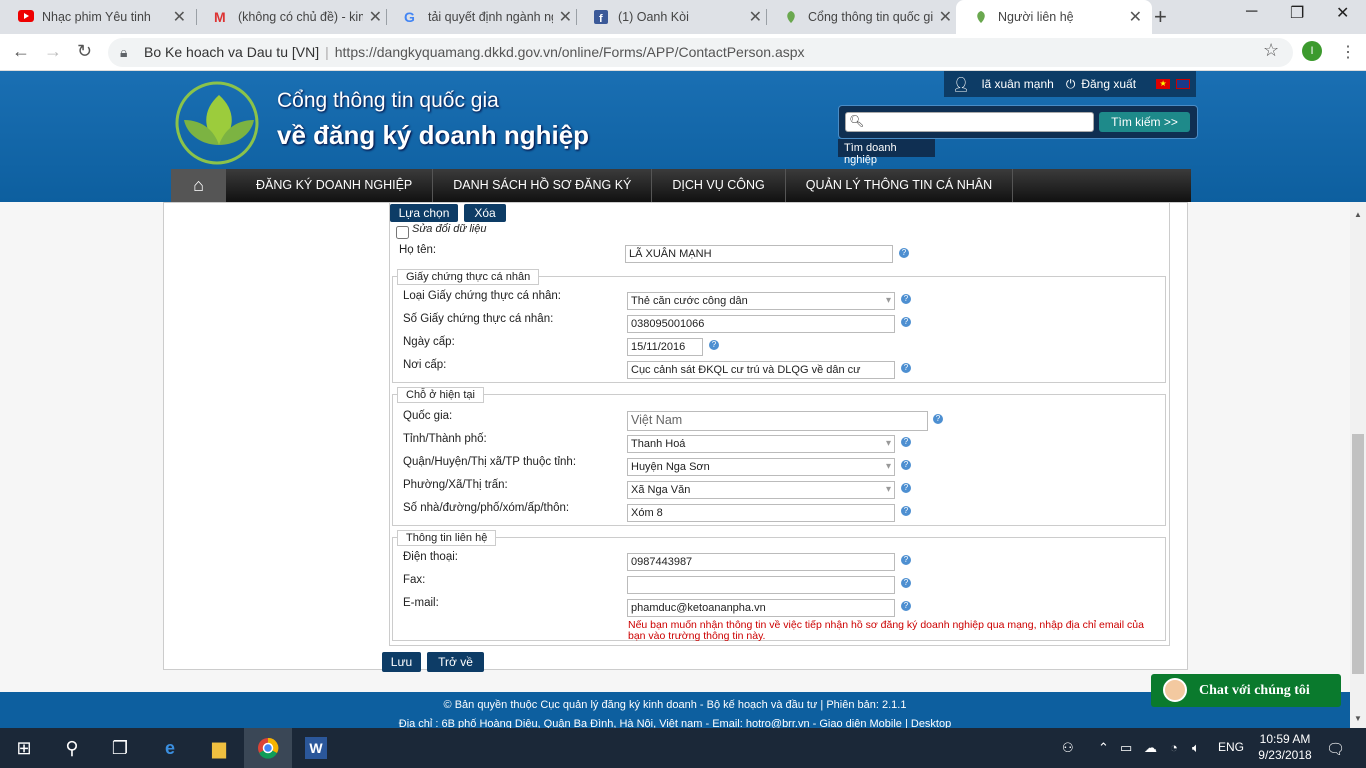 The image size is (1366, 768). Describe the element at coordinates (21, 51) in the screenshot. I see `back-icon: ←` at that location.